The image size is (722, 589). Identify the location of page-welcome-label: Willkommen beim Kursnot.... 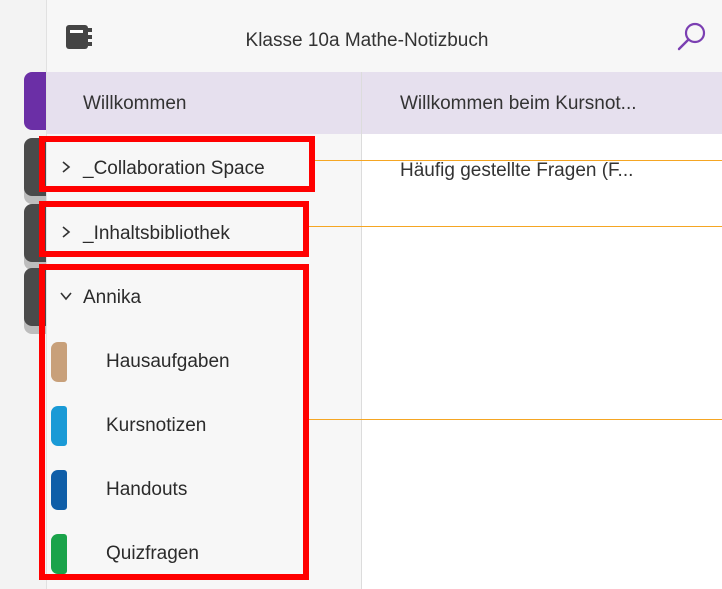
(518, 103).